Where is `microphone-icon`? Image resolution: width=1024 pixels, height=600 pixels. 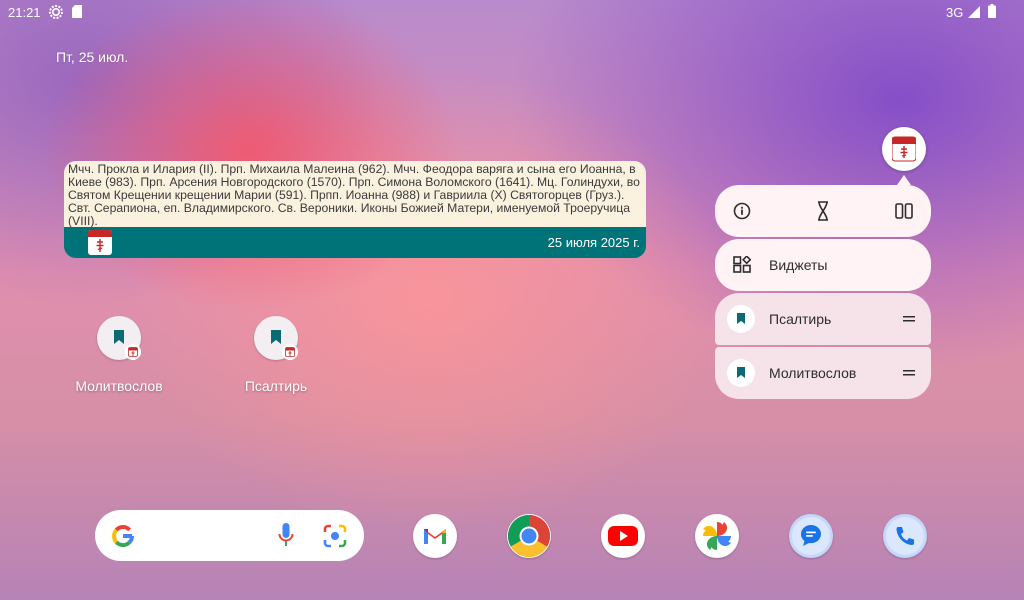 microphone-icon is located at coordinates (286, 537).